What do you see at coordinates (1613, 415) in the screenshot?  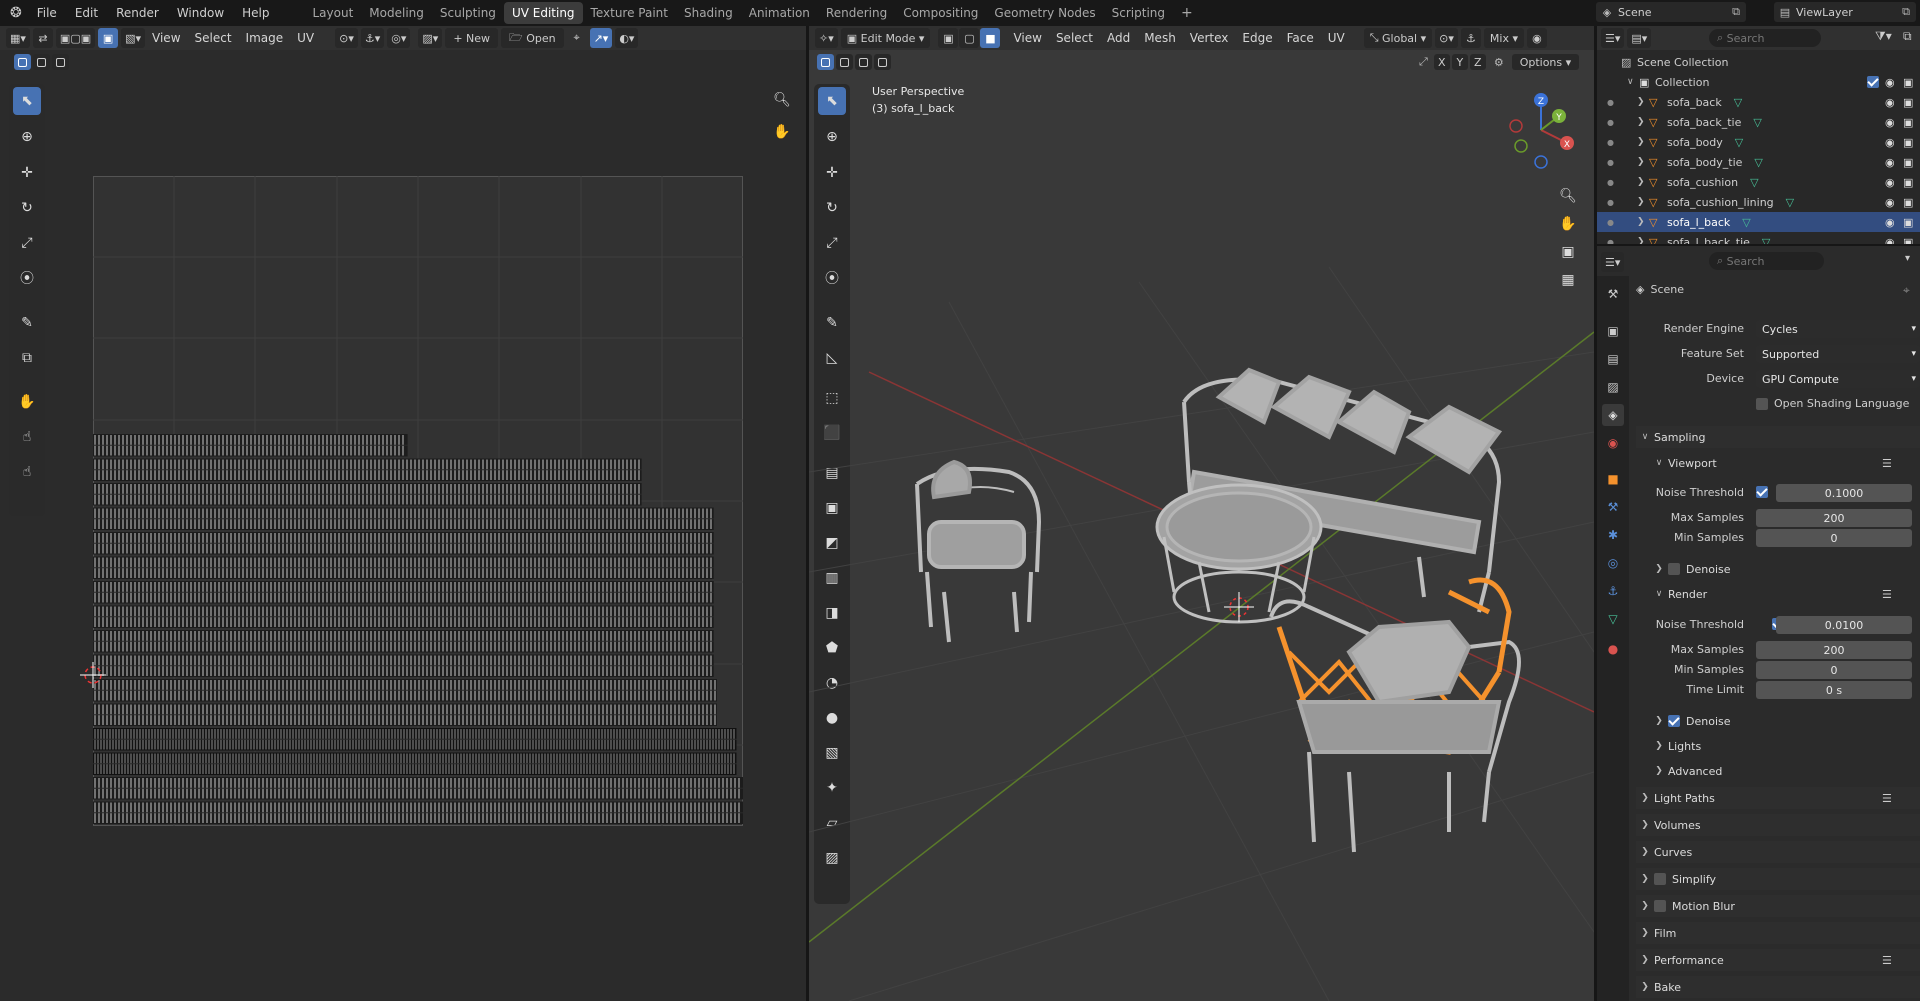 I see `scene-tab-icon: ◈` at bounding box center [1613, 415].